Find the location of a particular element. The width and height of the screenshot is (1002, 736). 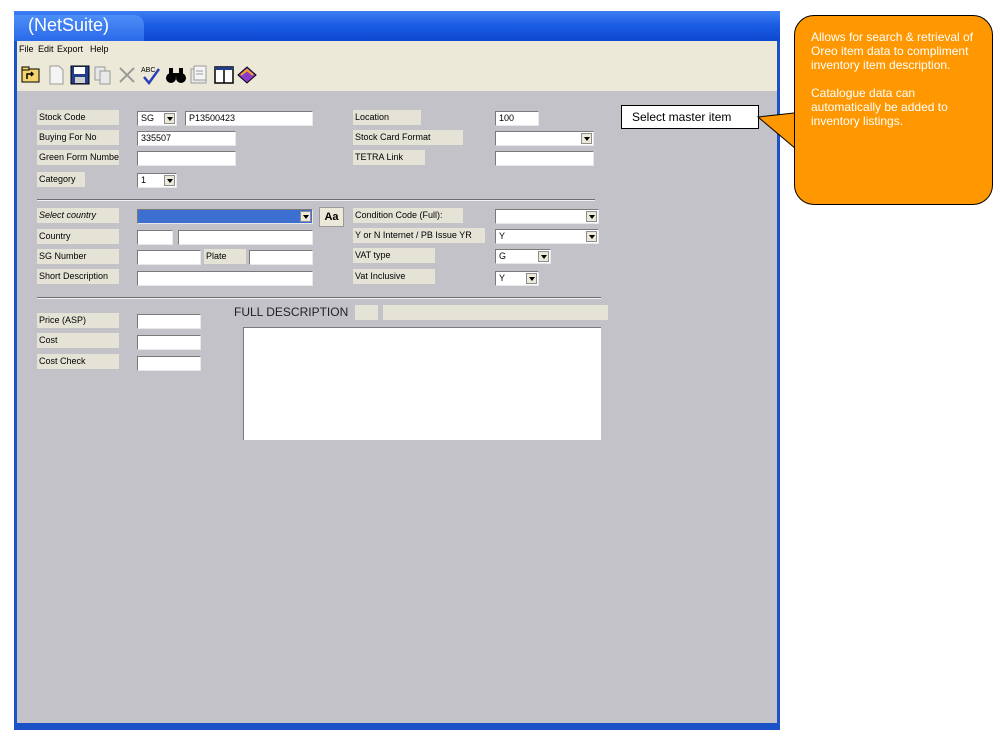

menu-file: File is located at coordinates (26, 49).